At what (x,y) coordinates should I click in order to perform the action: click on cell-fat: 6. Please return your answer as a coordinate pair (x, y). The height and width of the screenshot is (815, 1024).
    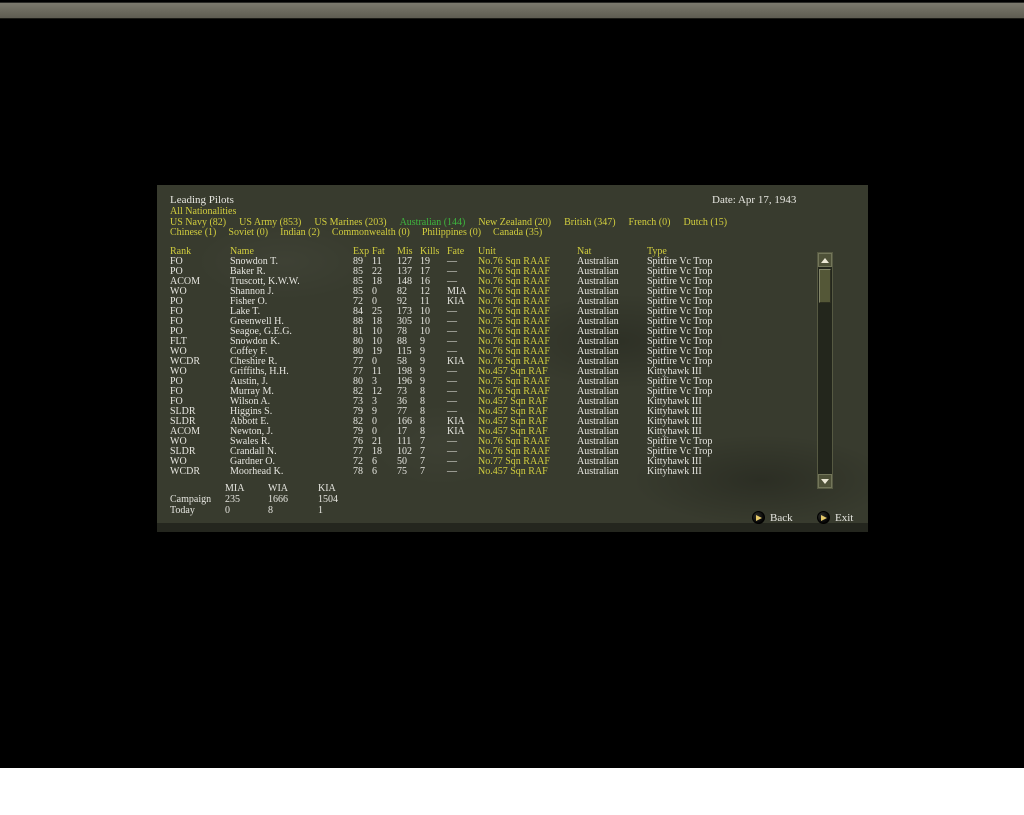
    Looking at the image, I should click on (374, 471).